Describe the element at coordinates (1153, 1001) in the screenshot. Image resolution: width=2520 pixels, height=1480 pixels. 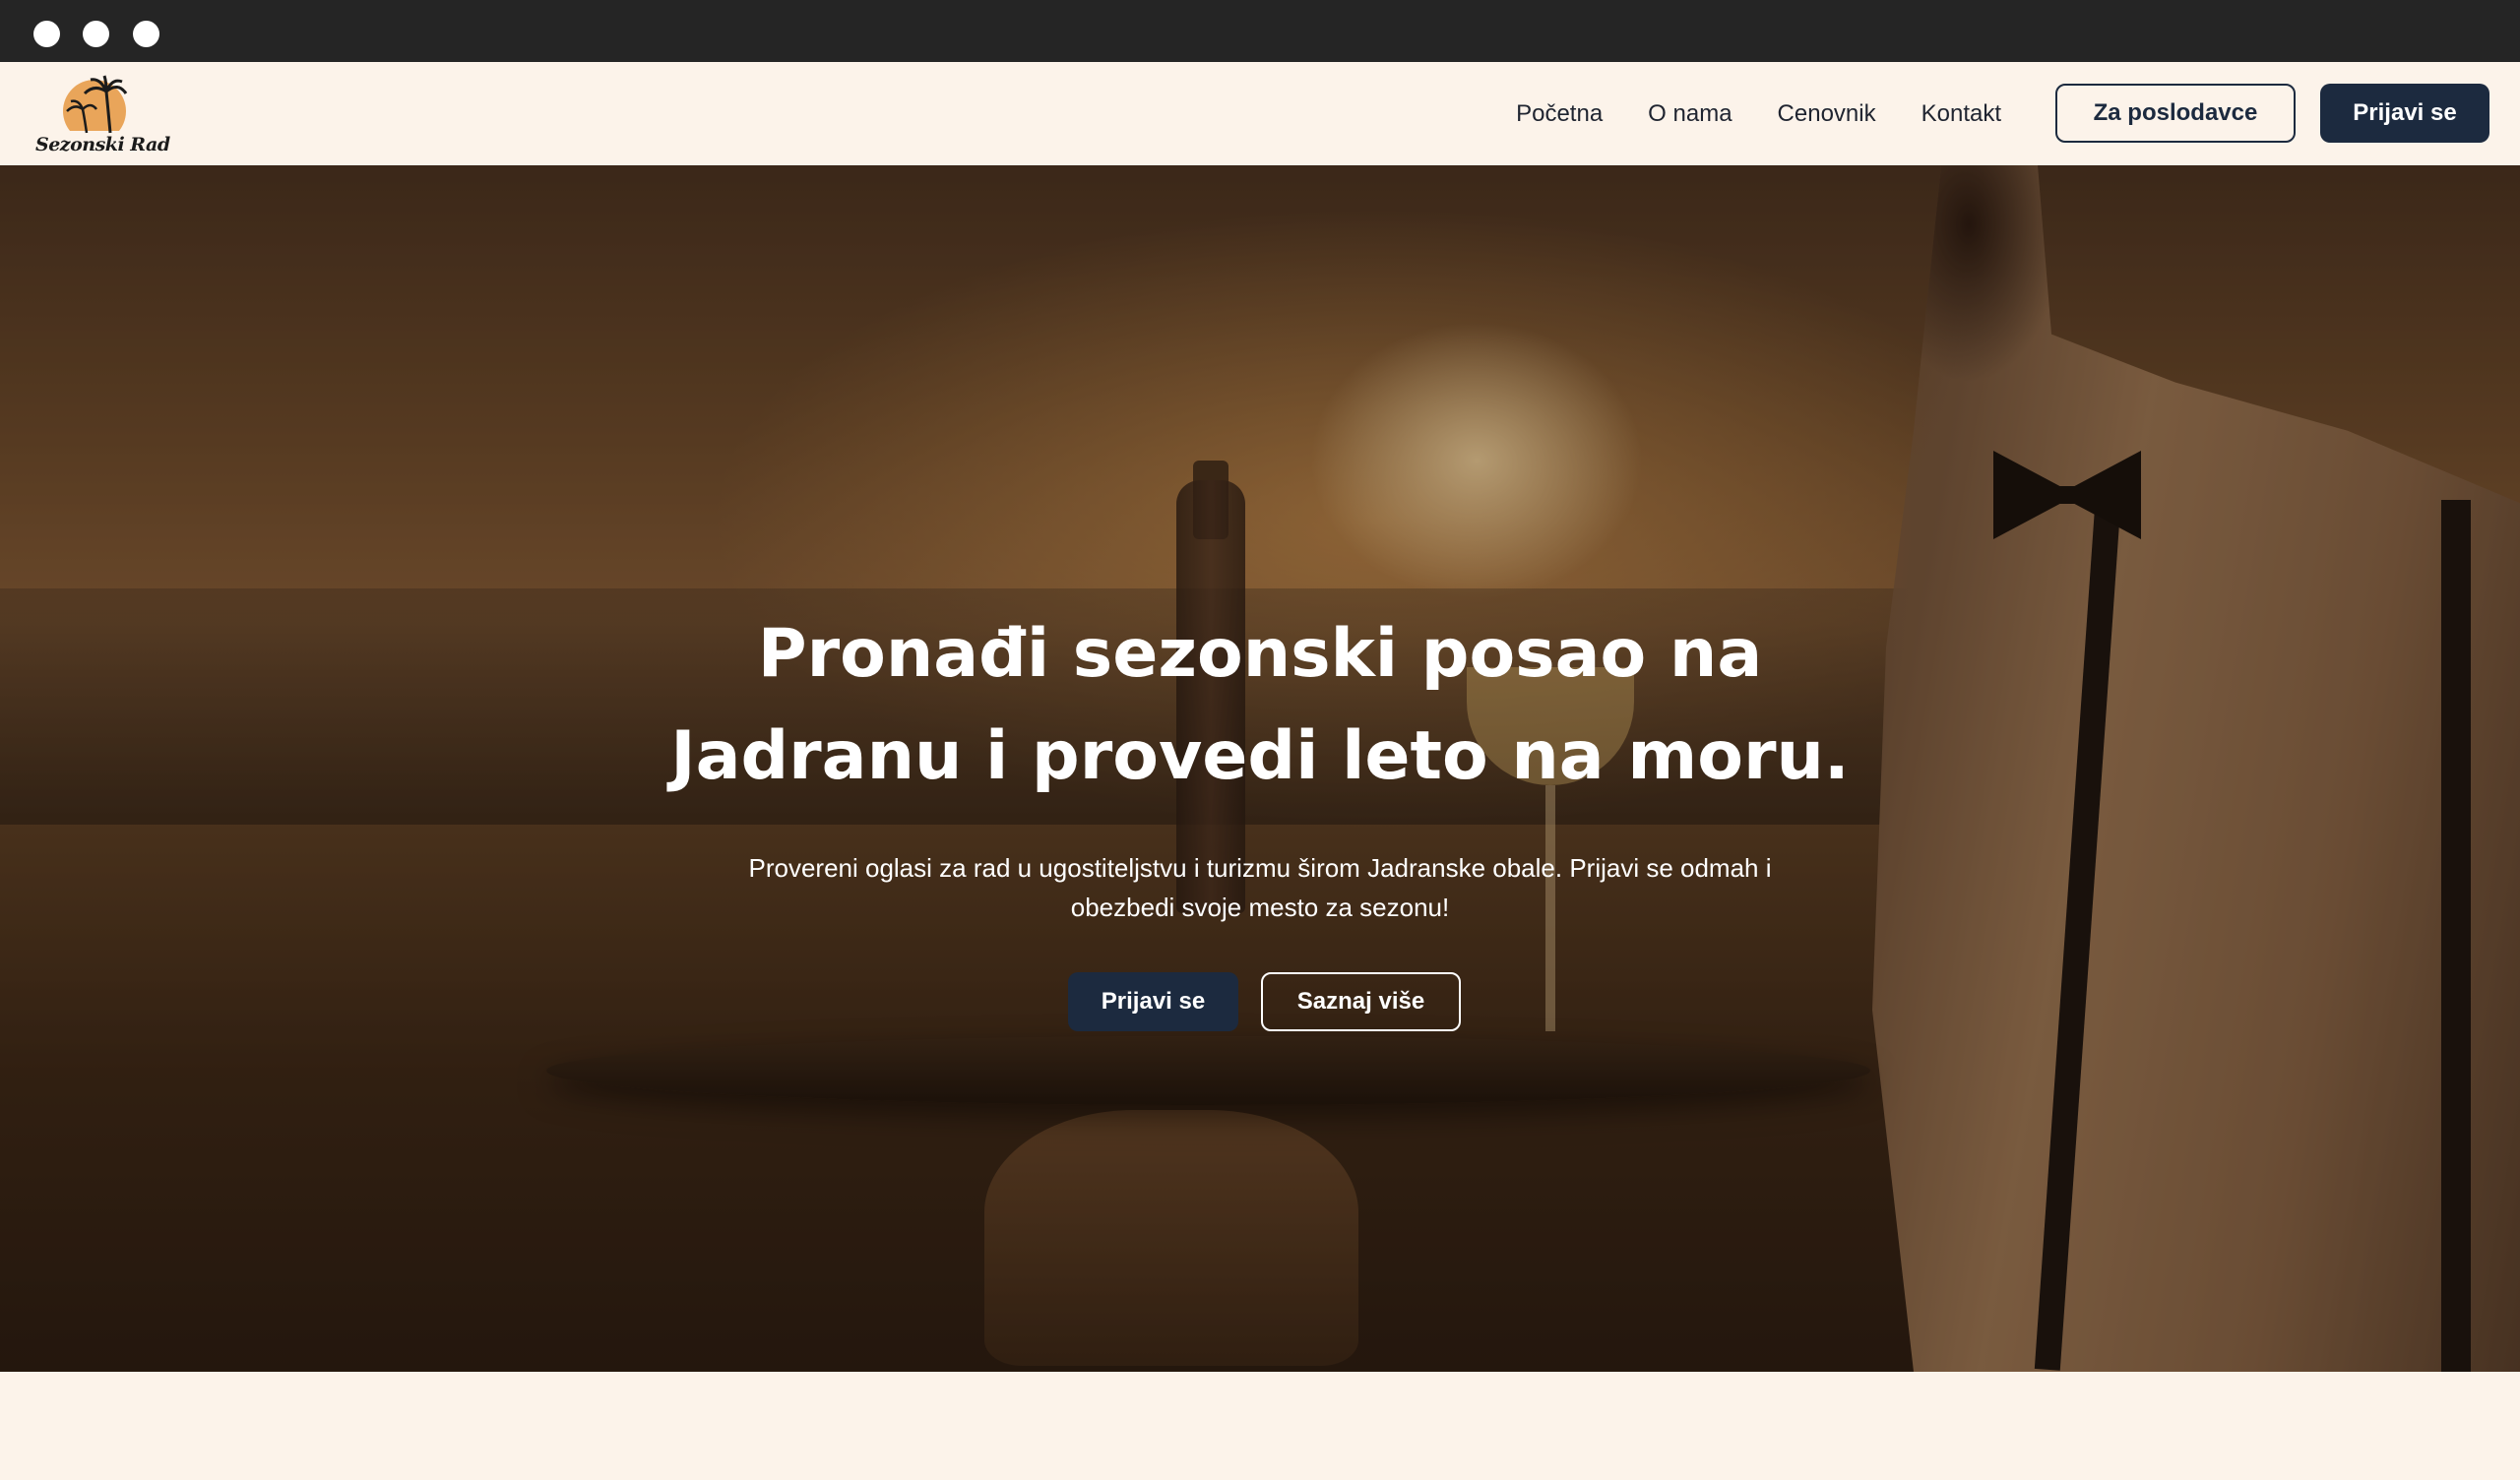
I see `hero-signup-button: Prijavi se` at that location.